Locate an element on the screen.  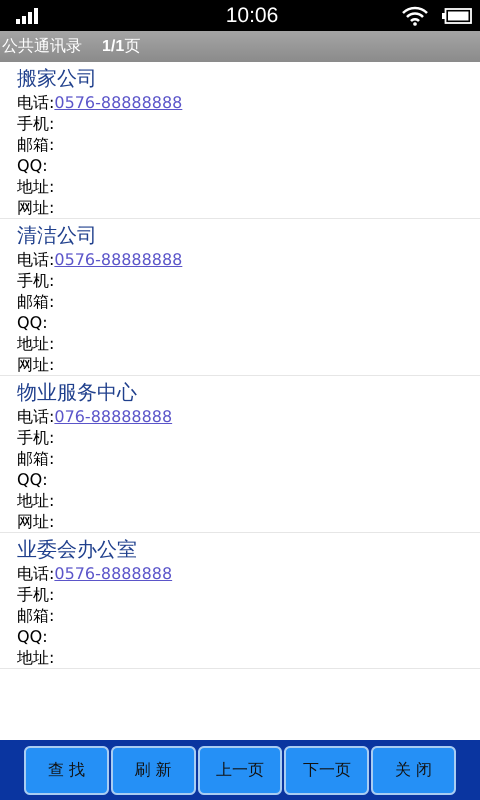
contact-name: 业委会办公室 is located at coordinates (77, 549).